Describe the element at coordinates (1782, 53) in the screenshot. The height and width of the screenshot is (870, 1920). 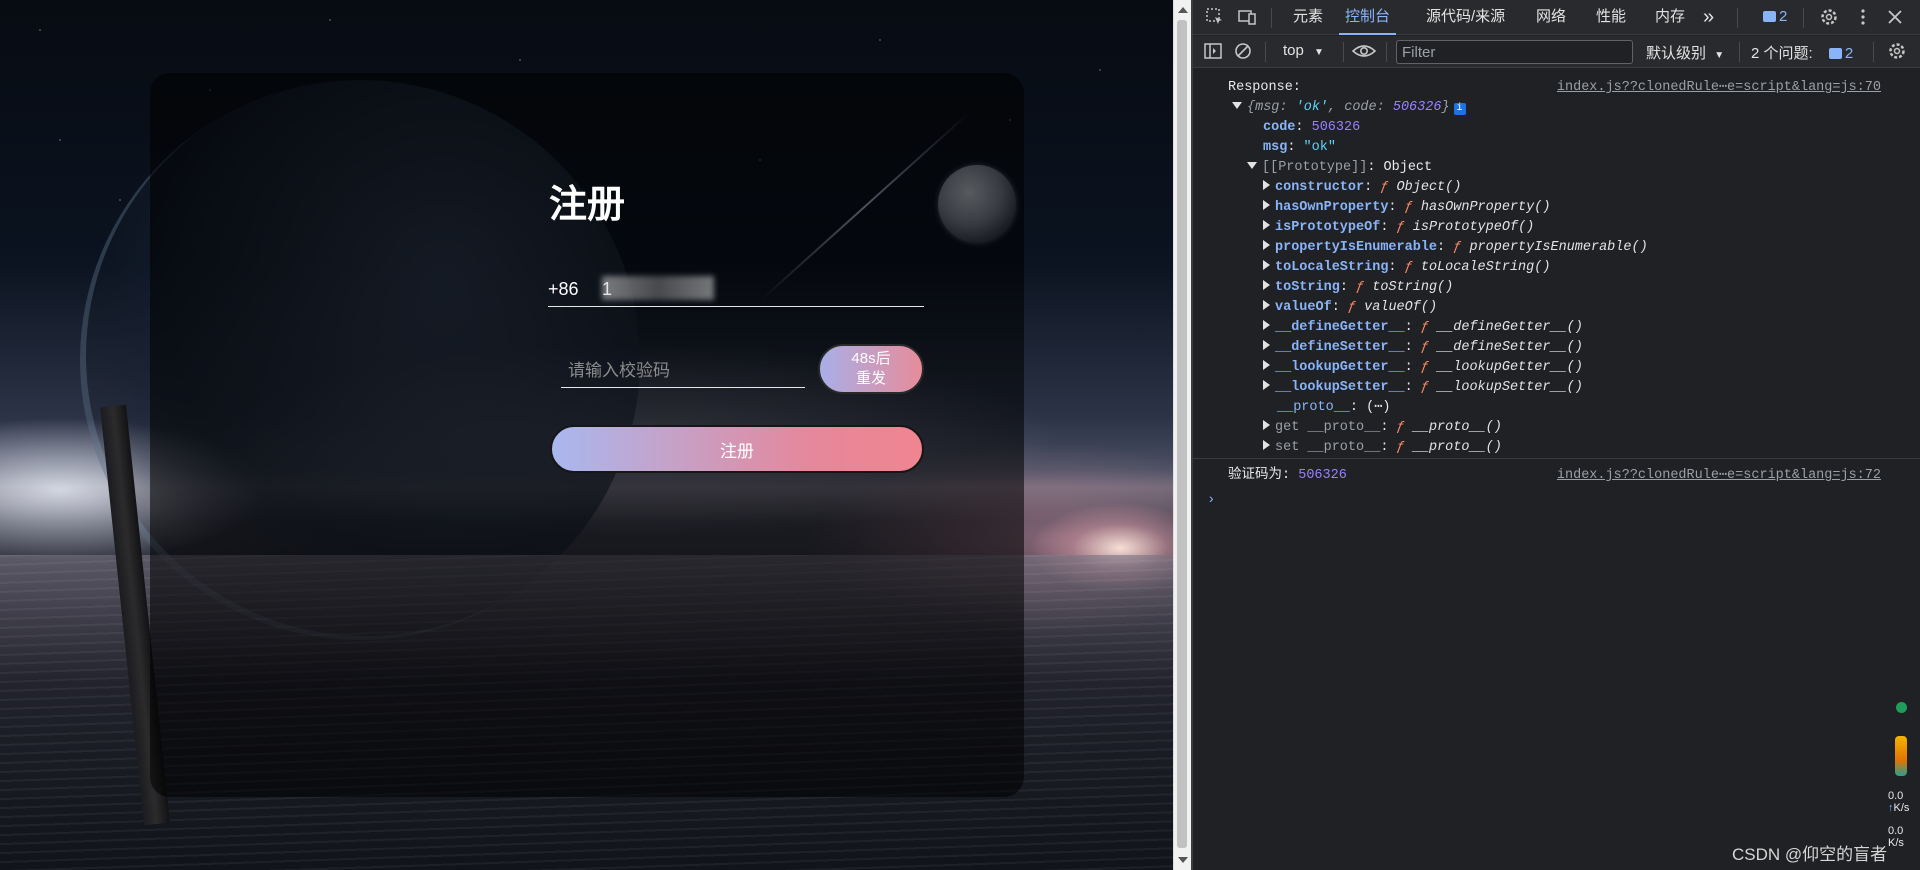
I see `issues-label: 2 个问题:` at that location.